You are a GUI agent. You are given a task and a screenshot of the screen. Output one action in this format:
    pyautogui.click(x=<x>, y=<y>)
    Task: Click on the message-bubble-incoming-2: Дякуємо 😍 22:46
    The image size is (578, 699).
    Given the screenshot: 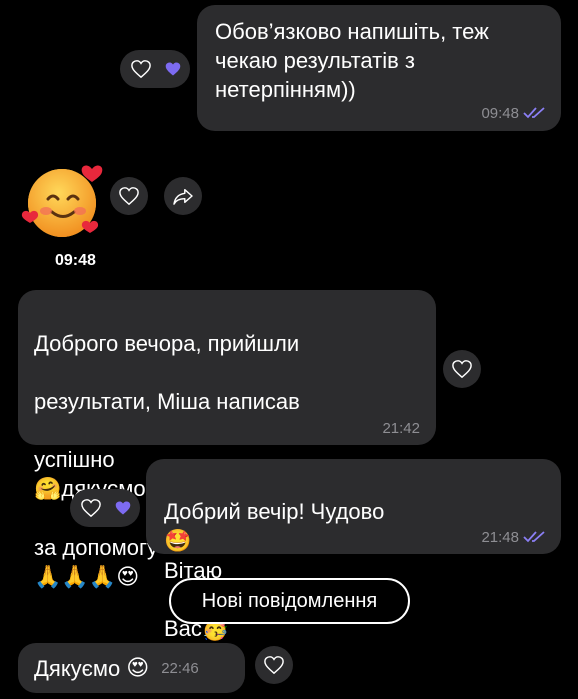 What is the action you would take?
    pyautogui.click(x=131, y=668)
    